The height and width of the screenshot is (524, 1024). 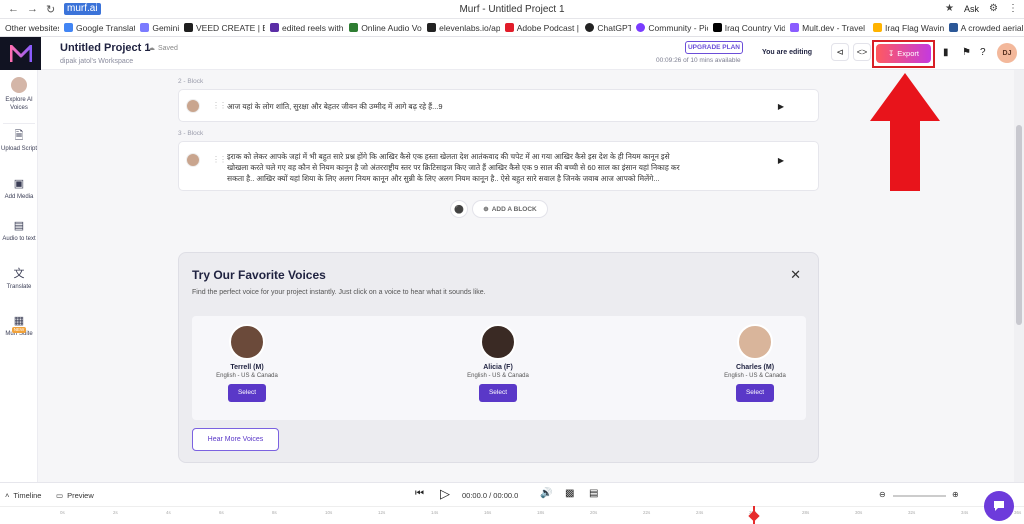 What do you see at coordinates (993, 8) in the screenshot?
I see `extensions-icon: ⚙` at bounding box center [993, 8].